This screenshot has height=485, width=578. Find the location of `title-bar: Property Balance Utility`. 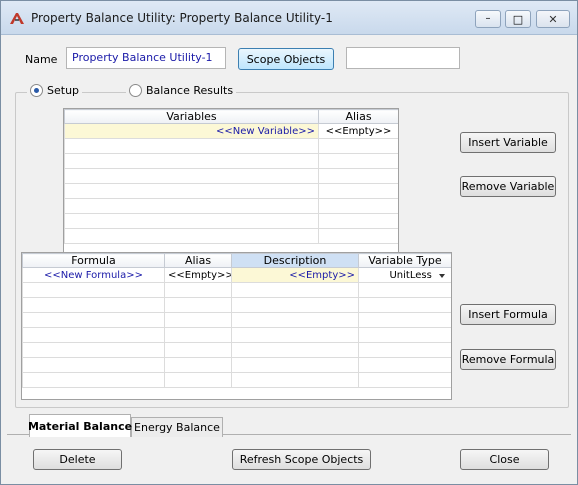

title-bar: Property Balance Utility is located at coordinates (289, 18).